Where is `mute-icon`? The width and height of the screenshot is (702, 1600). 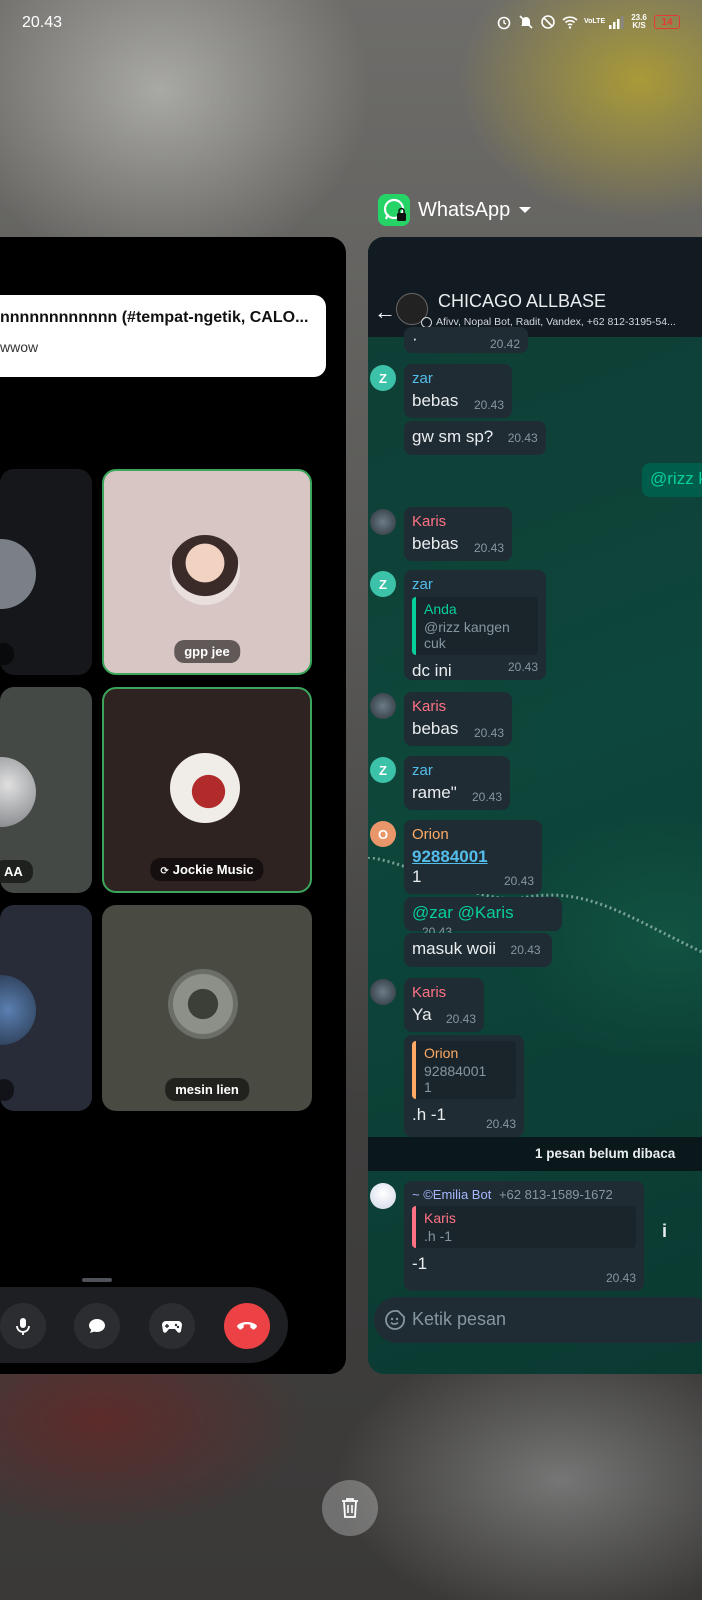
mute-icon is located at coordinates (526, 22).